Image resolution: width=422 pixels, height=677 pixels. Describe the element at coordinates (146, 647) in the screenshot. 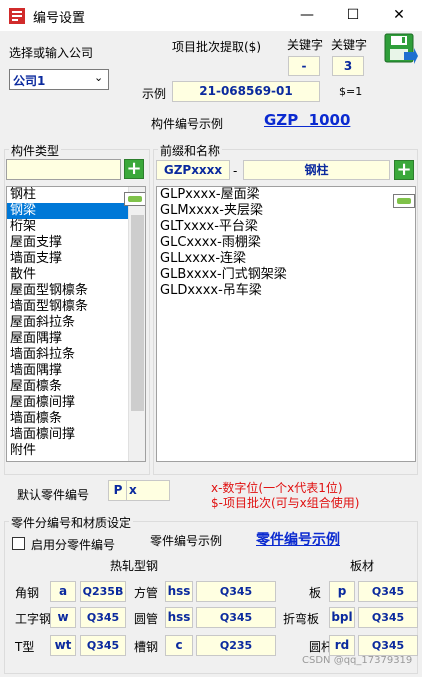

I see `material-row-label: 槽钢` at that location.